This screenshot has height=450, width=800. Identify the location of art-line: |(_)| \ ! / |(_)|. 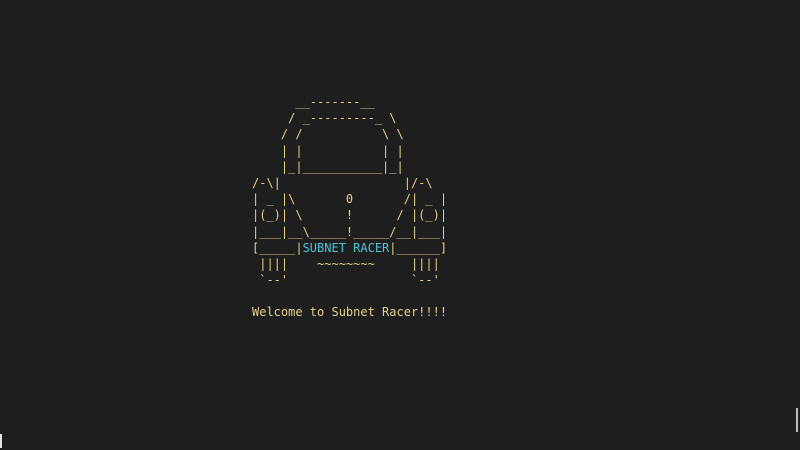
(350, 215).